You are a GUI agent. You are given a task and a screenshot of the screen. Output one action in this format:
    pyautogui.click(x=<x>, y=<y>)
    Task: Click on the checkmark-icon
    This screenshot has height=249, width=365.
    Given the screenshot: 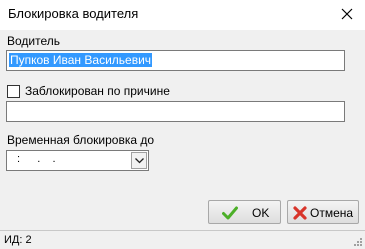 What is the action you would take?
    pyautogui.click(x=230, y=213)
    